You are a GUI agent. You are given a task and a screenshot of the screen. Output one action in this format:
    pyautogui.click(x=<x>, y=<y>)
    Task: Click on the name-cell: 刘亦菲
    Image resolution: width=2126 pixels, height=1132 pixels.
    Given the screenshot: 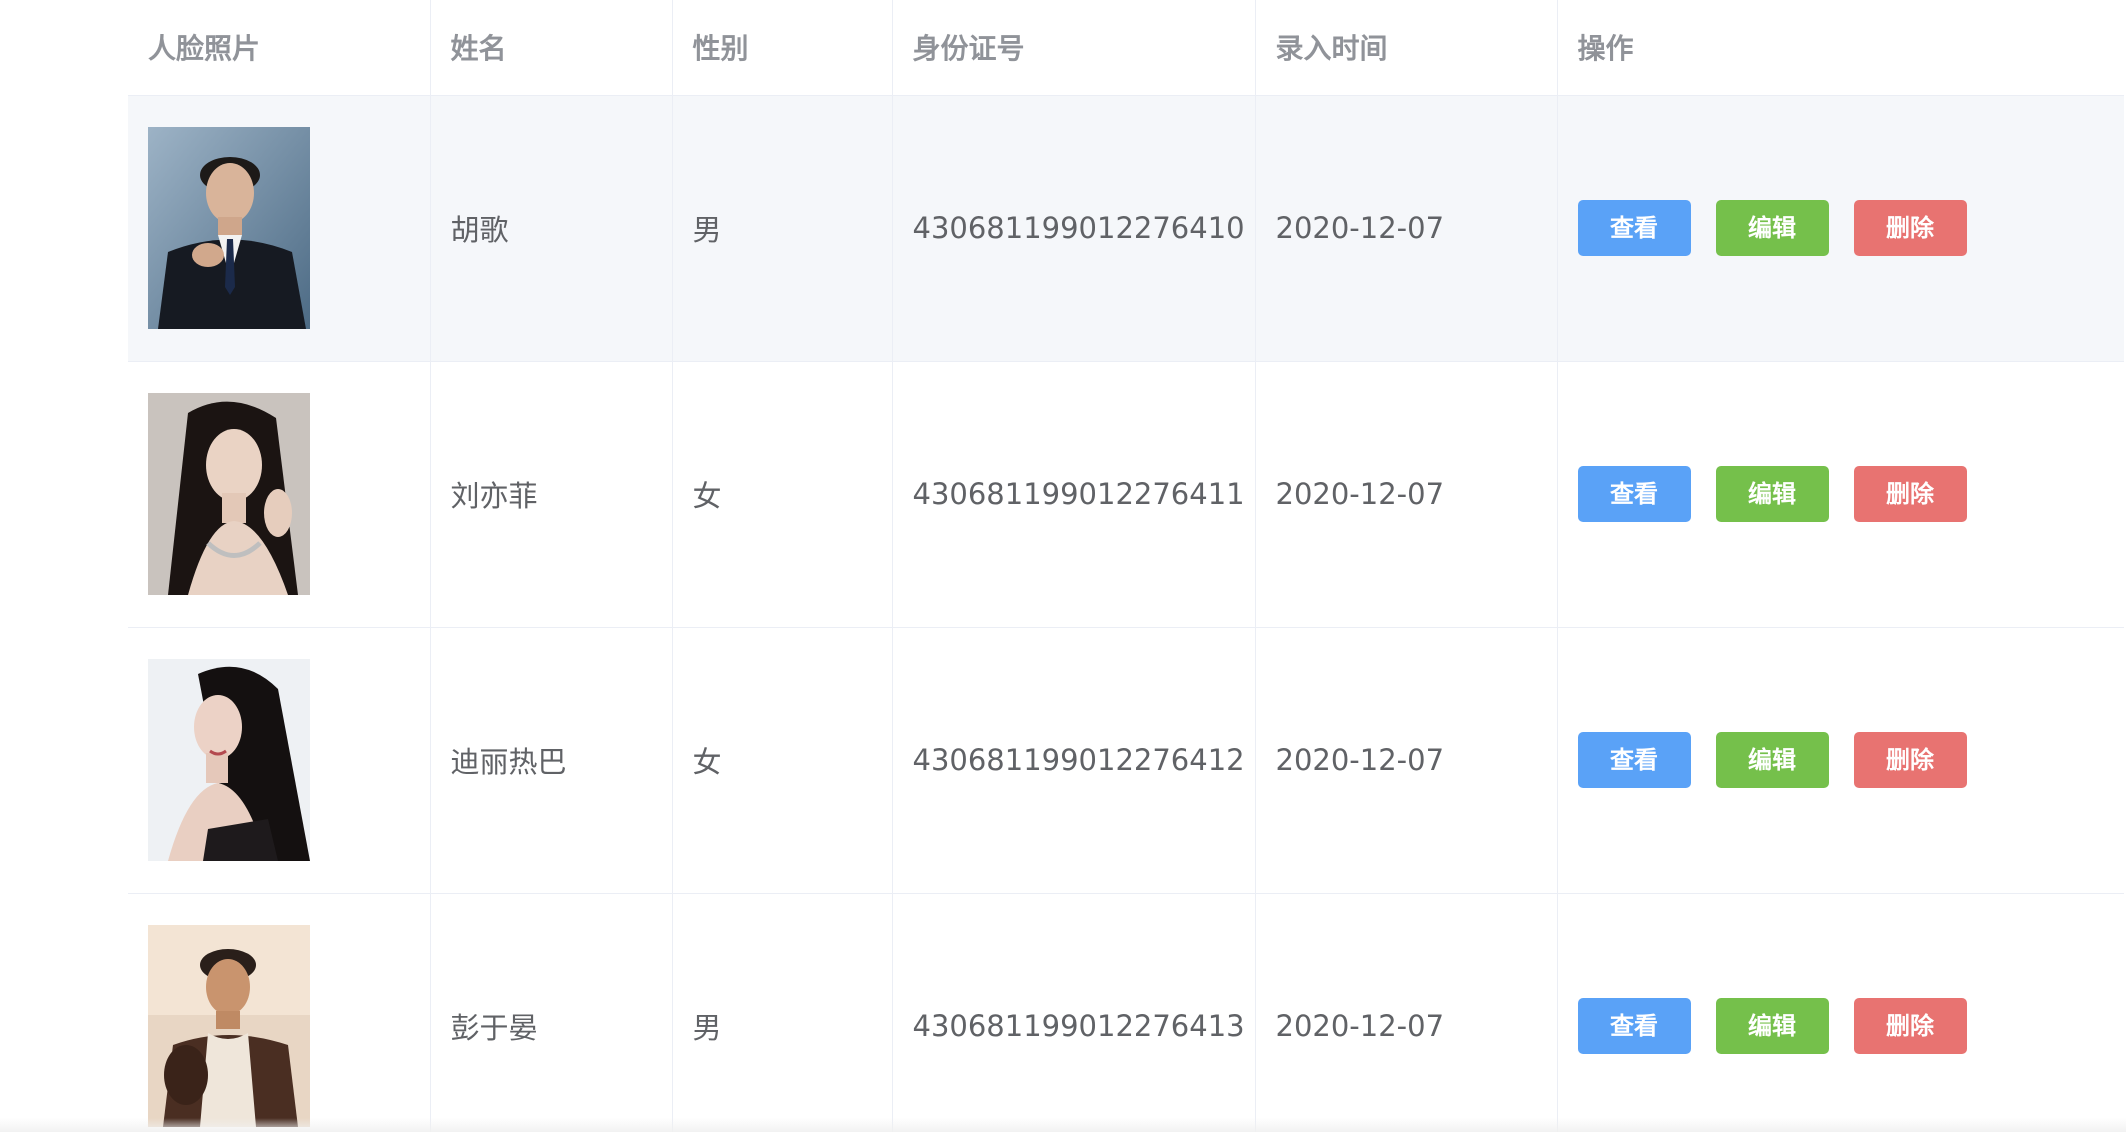 What is the action you would take?
    pyautogui.click(x=551, y=494)
    